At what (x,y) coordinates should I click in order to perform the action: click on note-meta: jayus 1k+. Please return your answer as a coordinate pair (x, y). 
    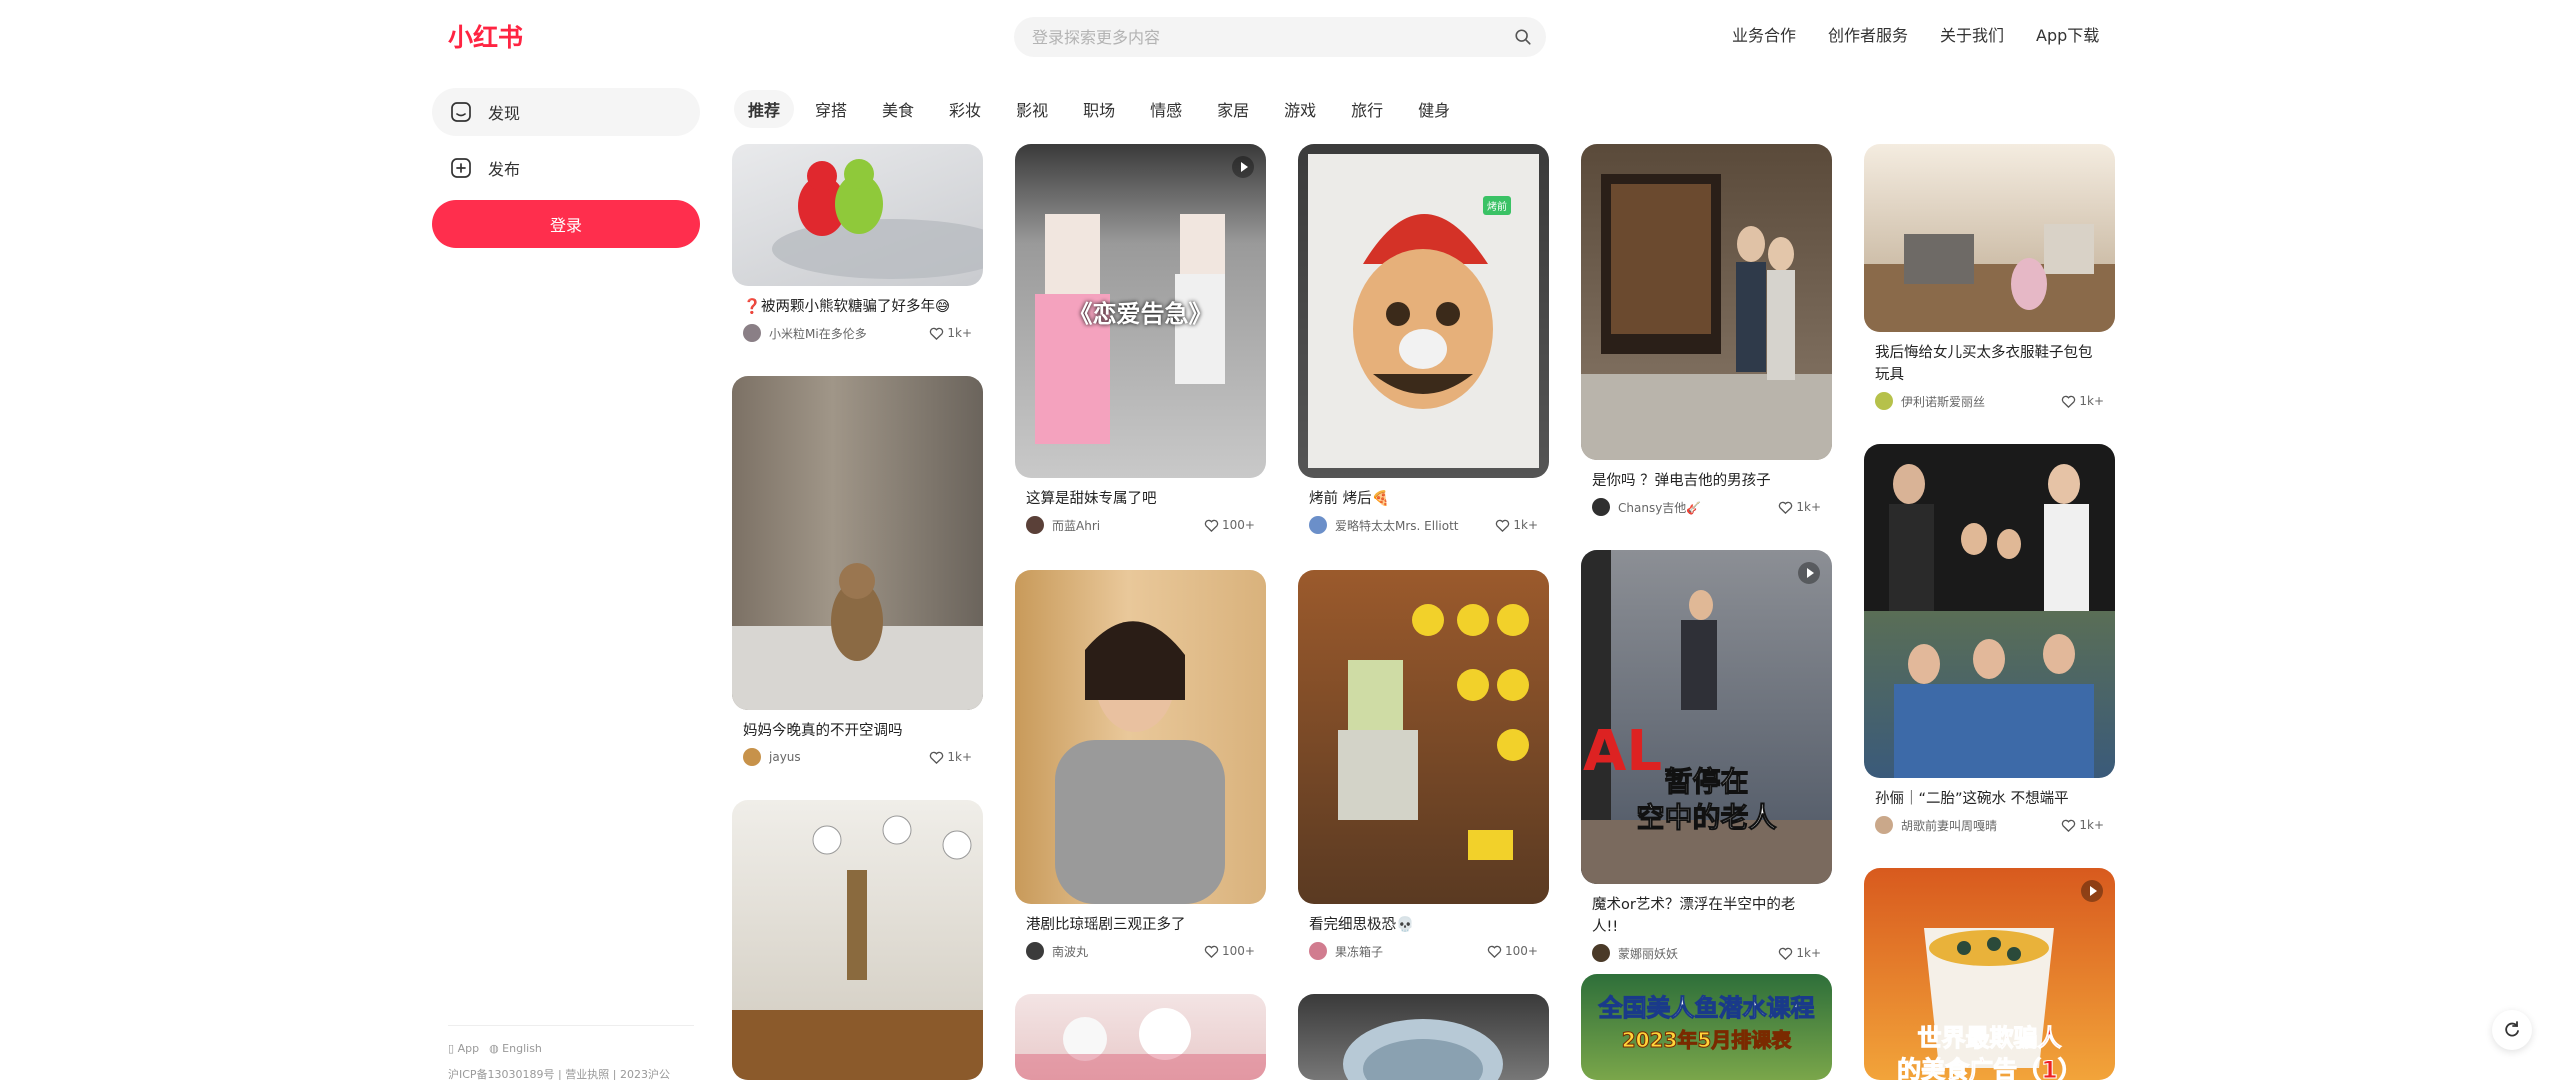
    Looking at the image, I should click on (857, 757).